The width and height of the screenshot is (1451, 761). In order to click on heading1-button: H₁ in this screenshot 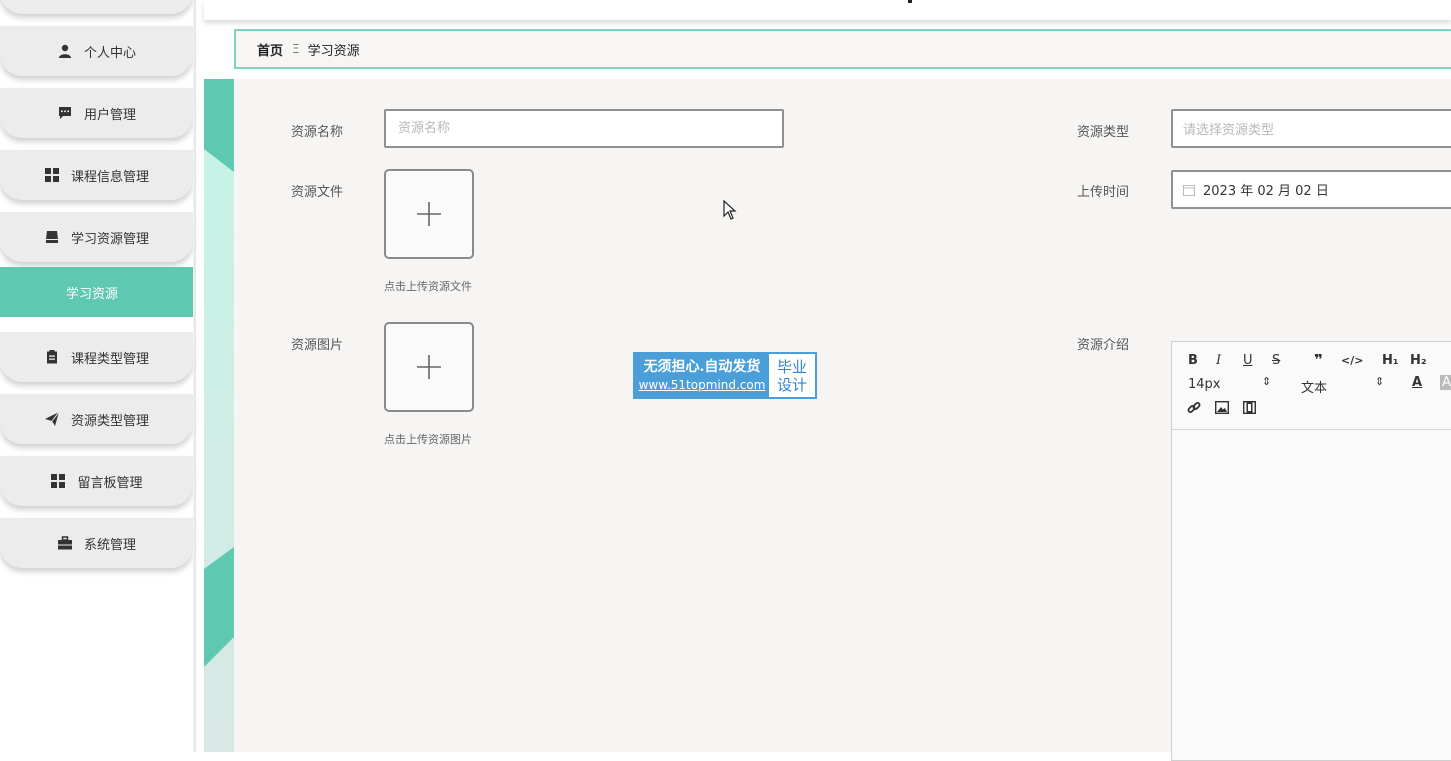, I will do `click(1390, 360)`.